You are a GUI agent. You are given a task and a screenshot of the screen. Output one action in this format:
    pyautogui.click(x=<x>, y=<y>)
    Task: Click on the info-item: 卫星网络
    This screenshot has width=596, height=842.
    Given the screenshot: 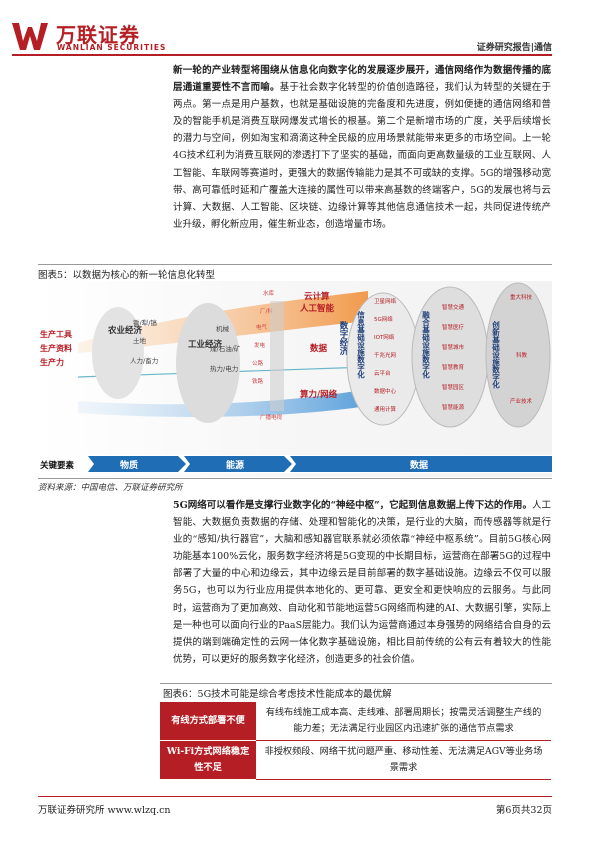 What is the action you would take?
    pyautogui.click(x=385, y=301)
    